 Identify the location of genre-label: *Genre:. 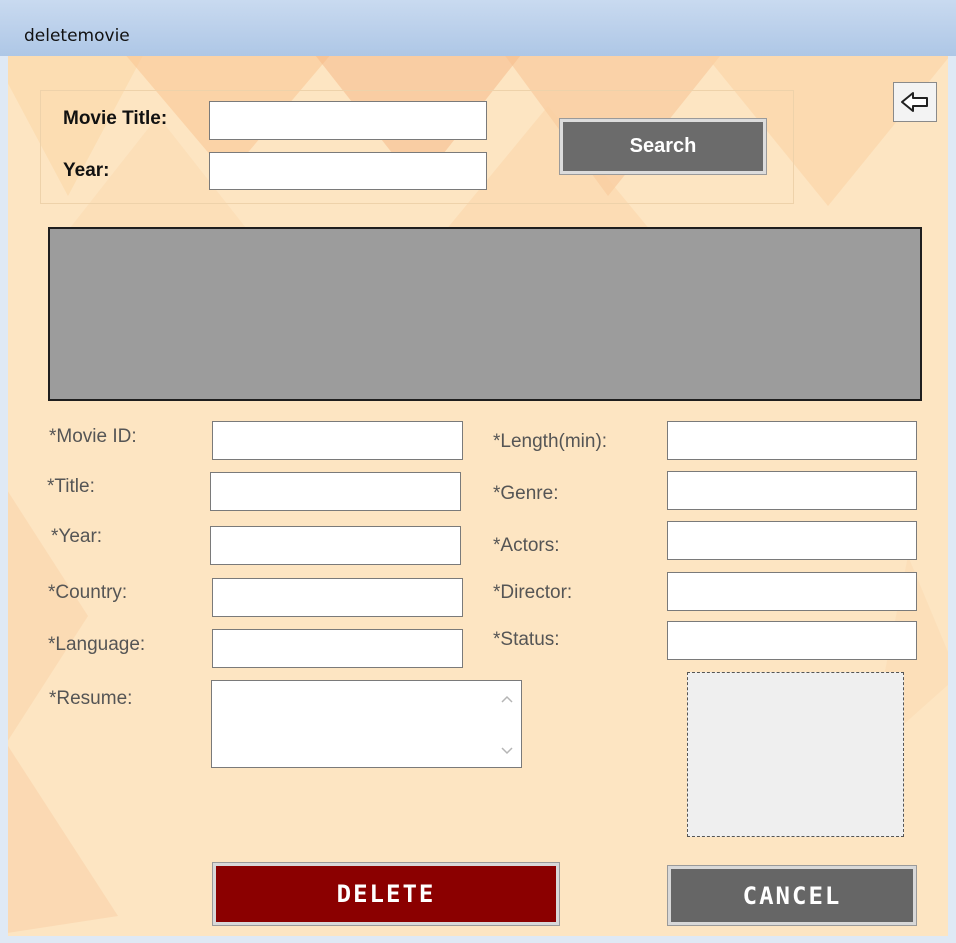
(526, 493).